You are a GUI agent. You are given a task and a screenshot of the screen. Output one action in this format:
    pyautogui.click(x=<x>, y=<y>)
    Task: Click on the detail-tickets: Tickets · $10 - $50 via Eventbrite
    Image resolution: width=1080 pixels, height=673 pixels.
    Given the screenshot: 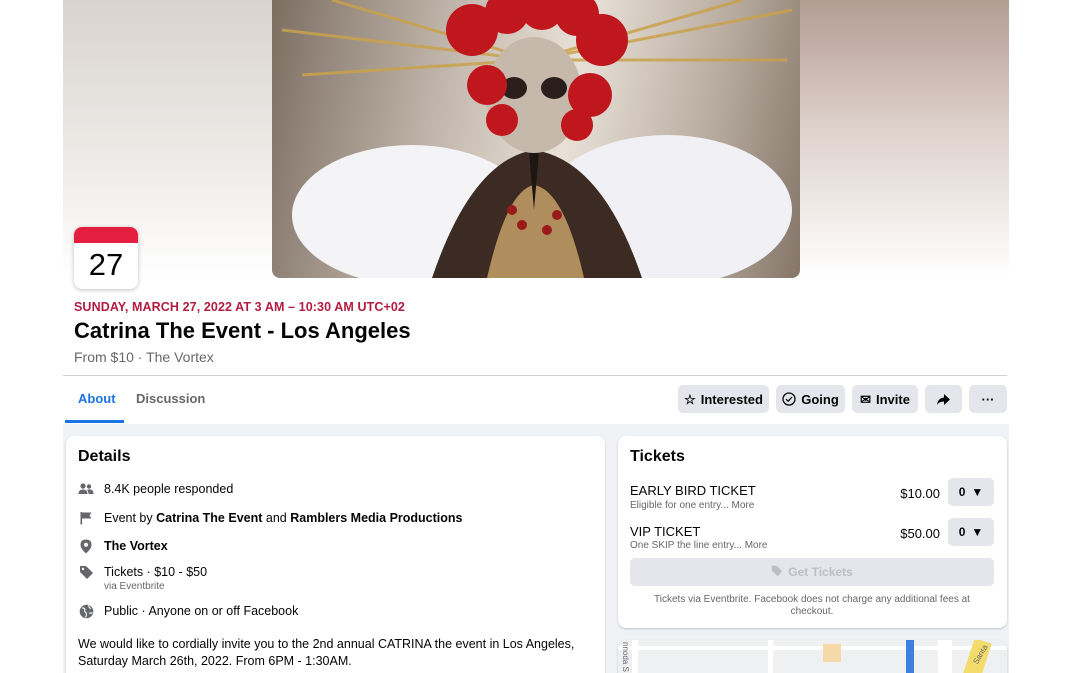 What is the action you would take?
    pyautogui.click(x=142, y=578)
    